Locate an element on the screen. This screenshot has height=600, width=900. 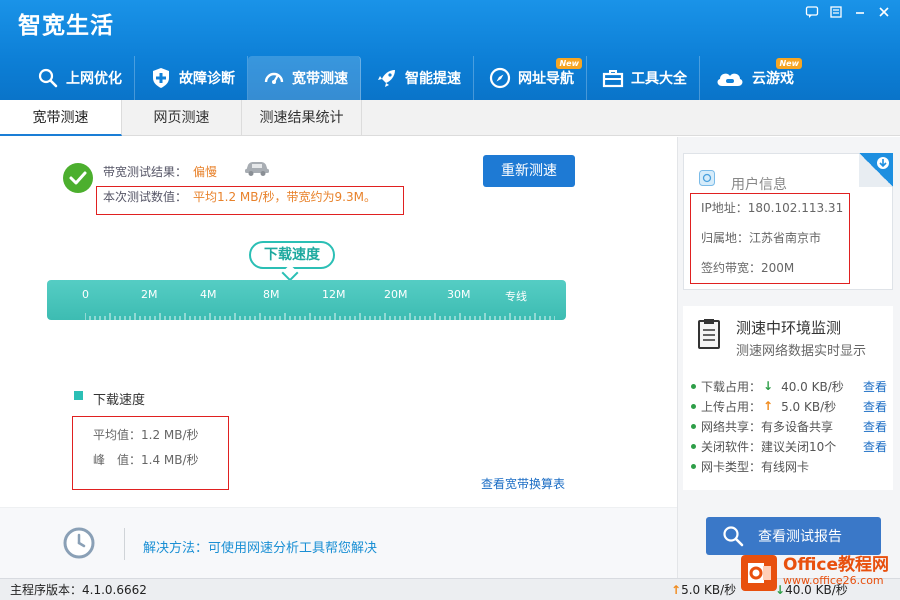
env-subtitle: 测速网络数据实时显示 is located at coordinates (801, 351).